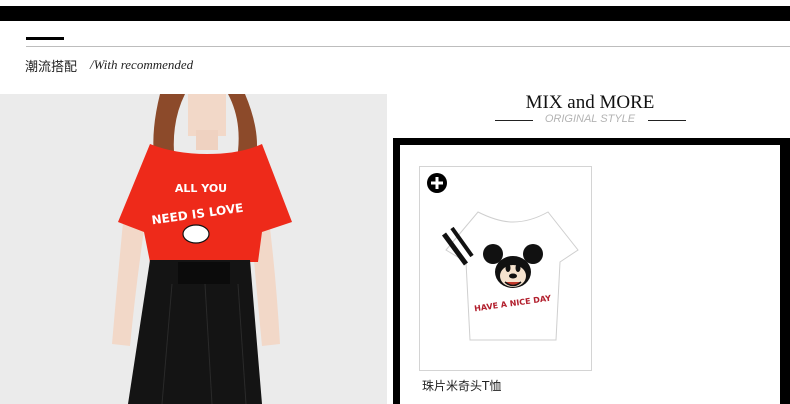 The width and height of the screenshot is (790, 404). I want to click on heading-divider, so click(408, 46).